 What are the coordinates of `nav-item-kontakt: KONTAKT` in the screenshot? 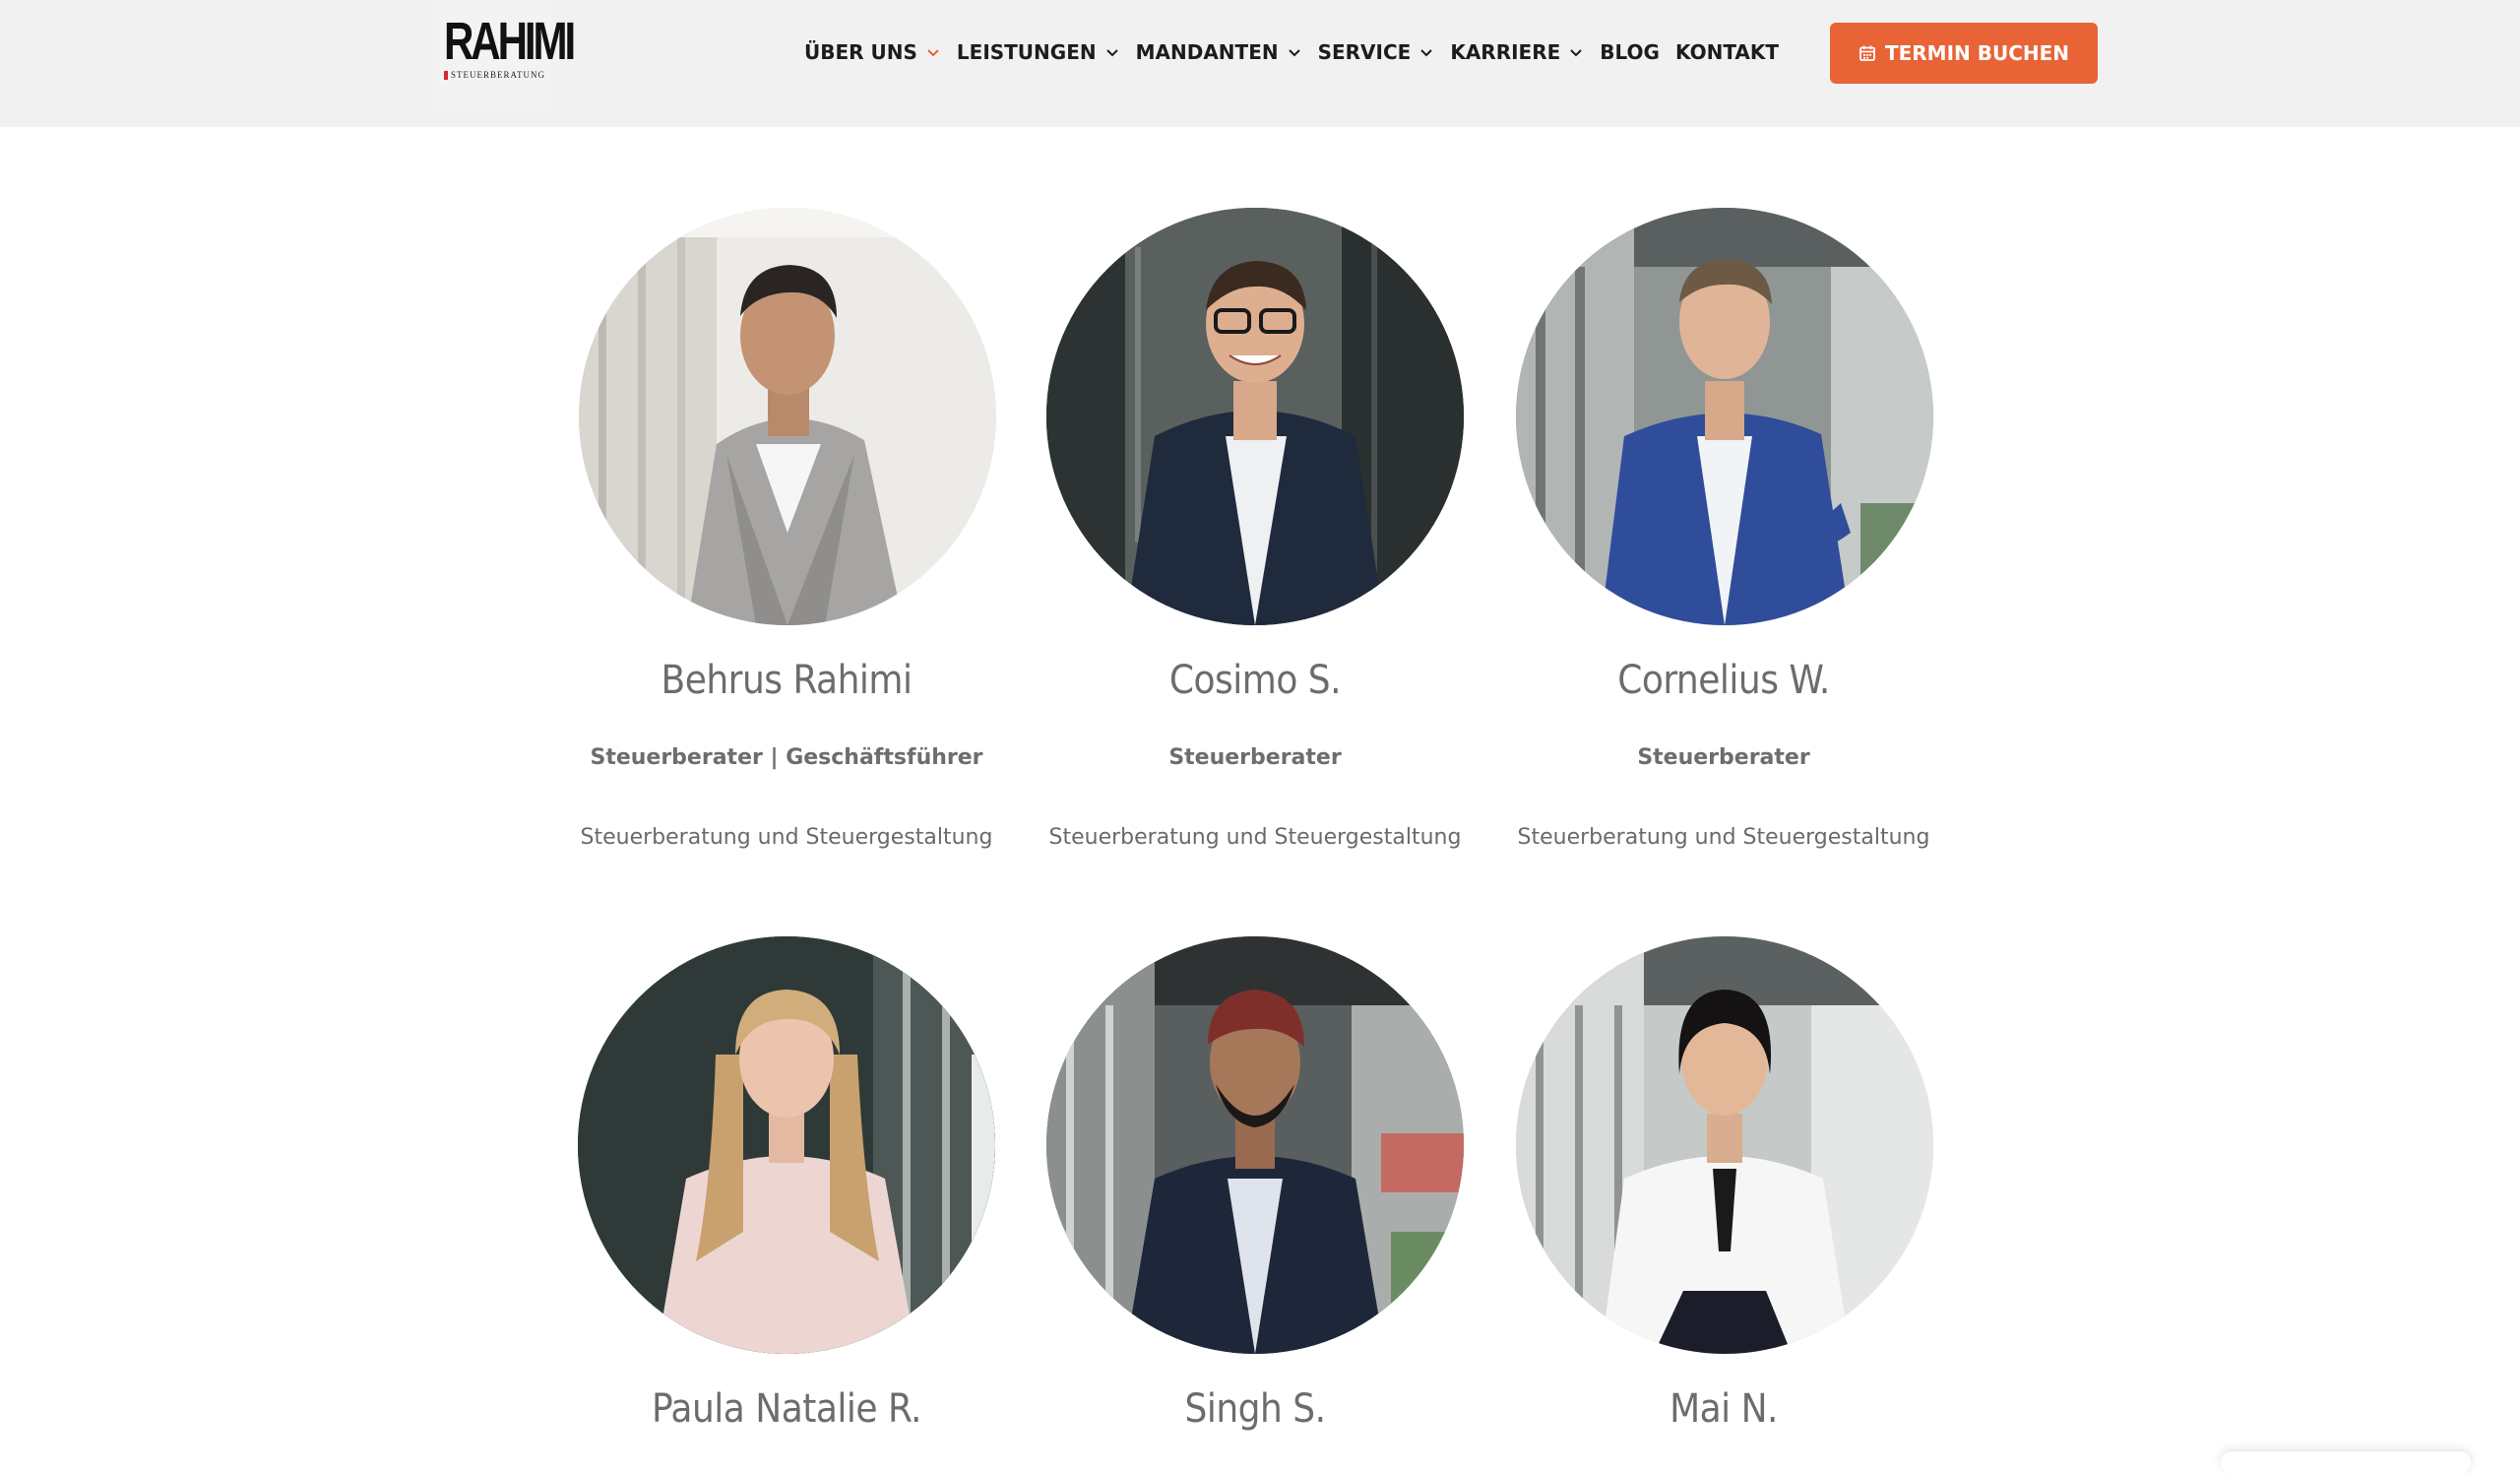 It's located at (1727, 52).